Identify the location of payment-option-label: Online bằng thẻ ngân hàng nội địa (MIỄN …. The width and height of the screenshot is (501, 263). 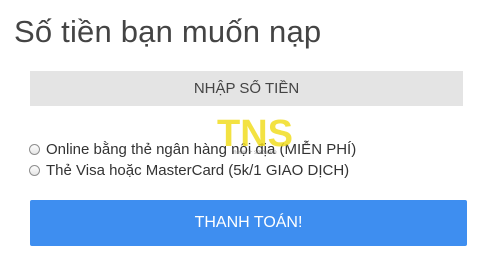
(201, 149).